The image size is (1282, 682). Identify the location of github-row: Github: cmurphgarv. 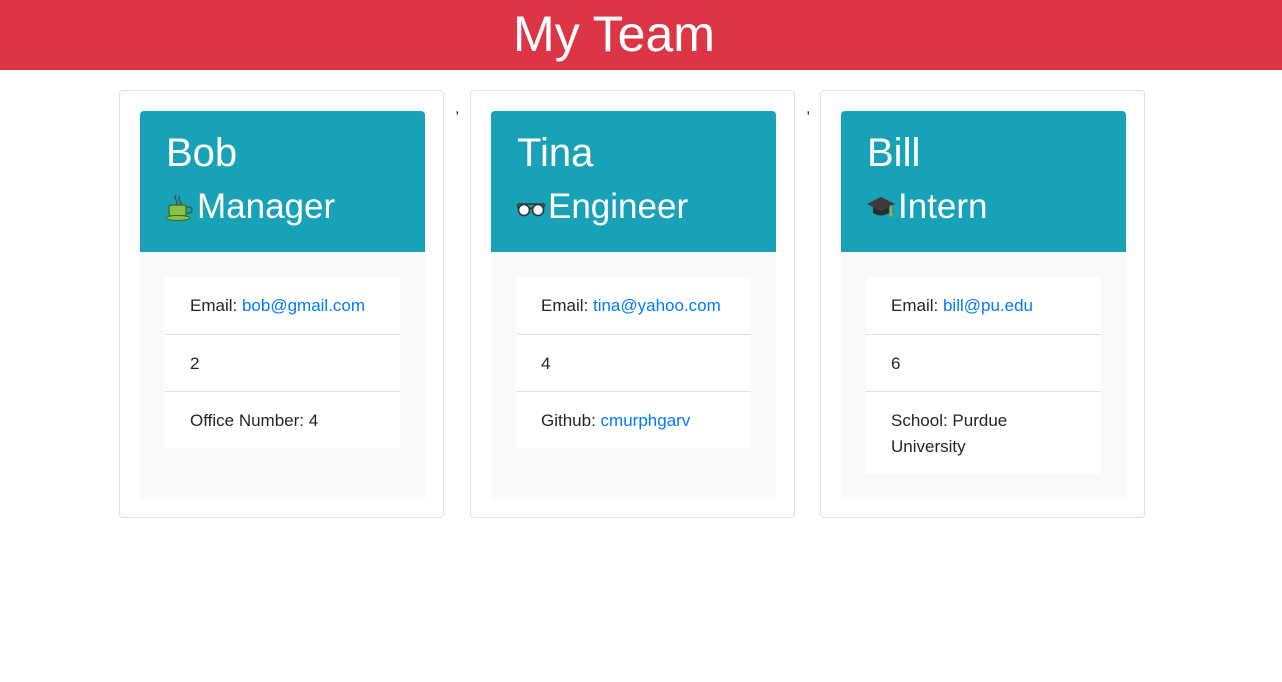
(633, 419).